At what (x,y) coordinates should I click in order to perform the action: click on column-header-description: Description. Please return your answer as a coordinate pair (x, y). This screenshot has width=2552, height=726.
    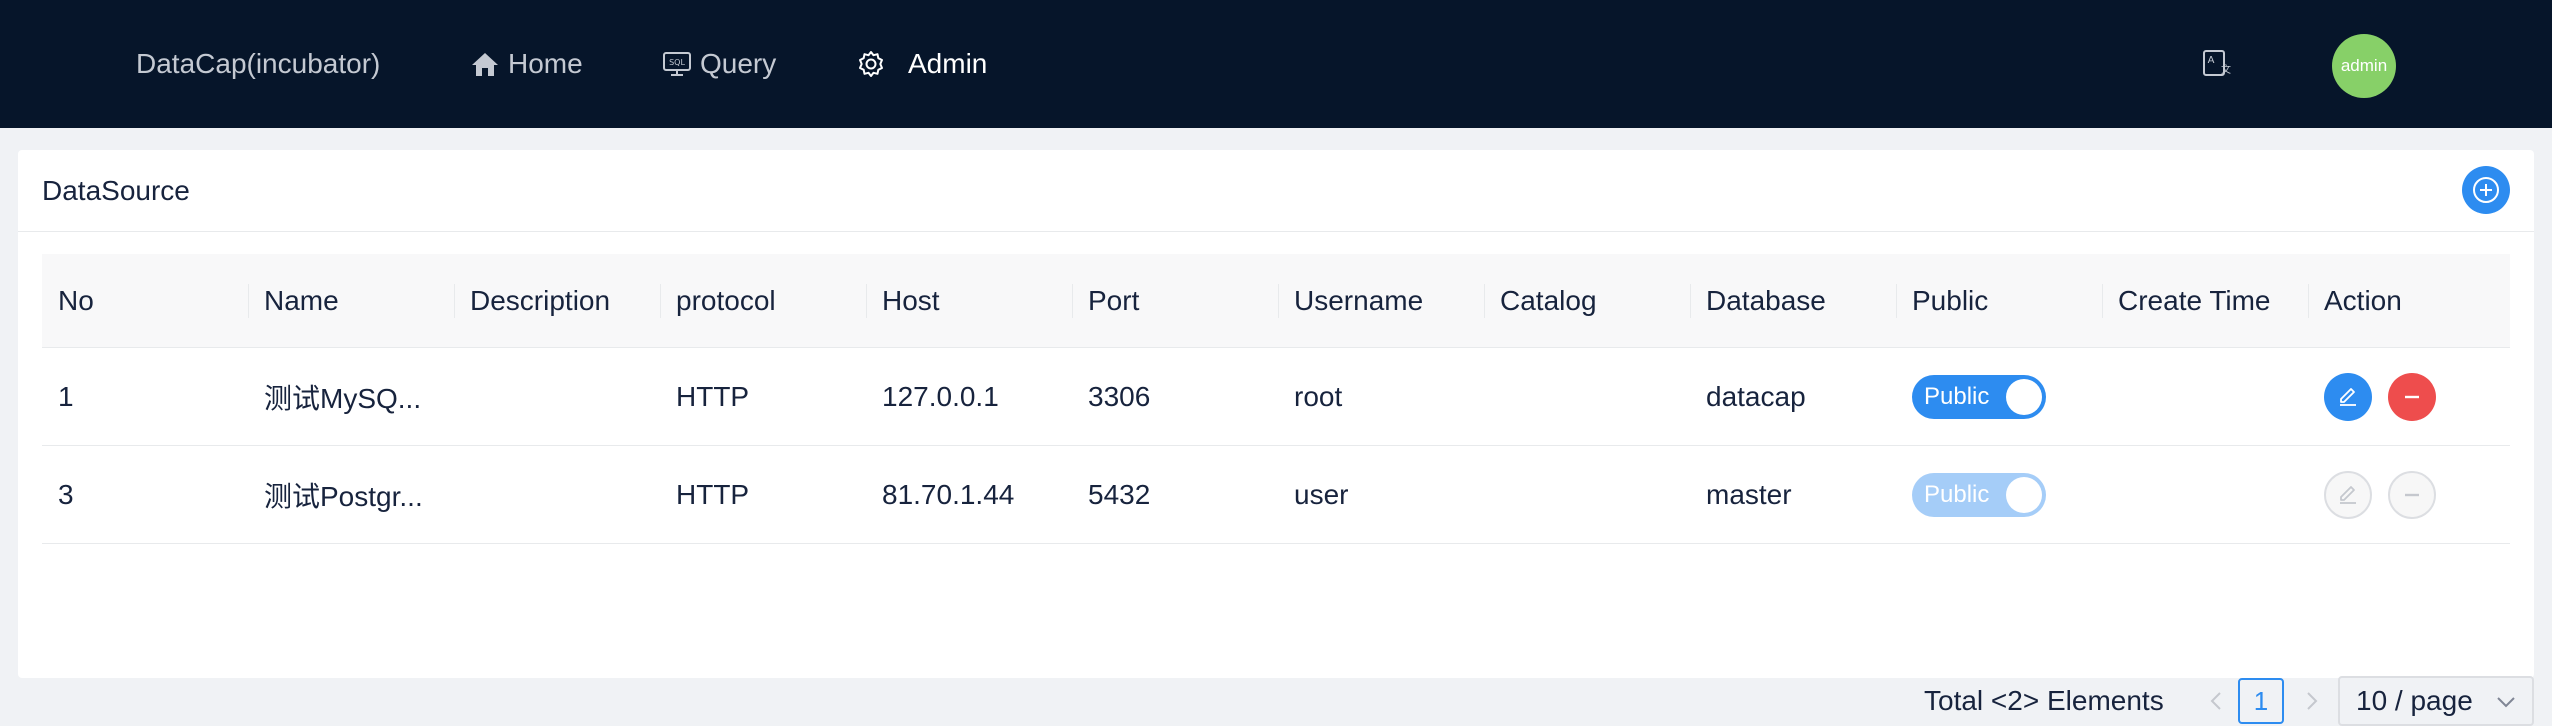
    Looking at the image, I should click on (557, 300).